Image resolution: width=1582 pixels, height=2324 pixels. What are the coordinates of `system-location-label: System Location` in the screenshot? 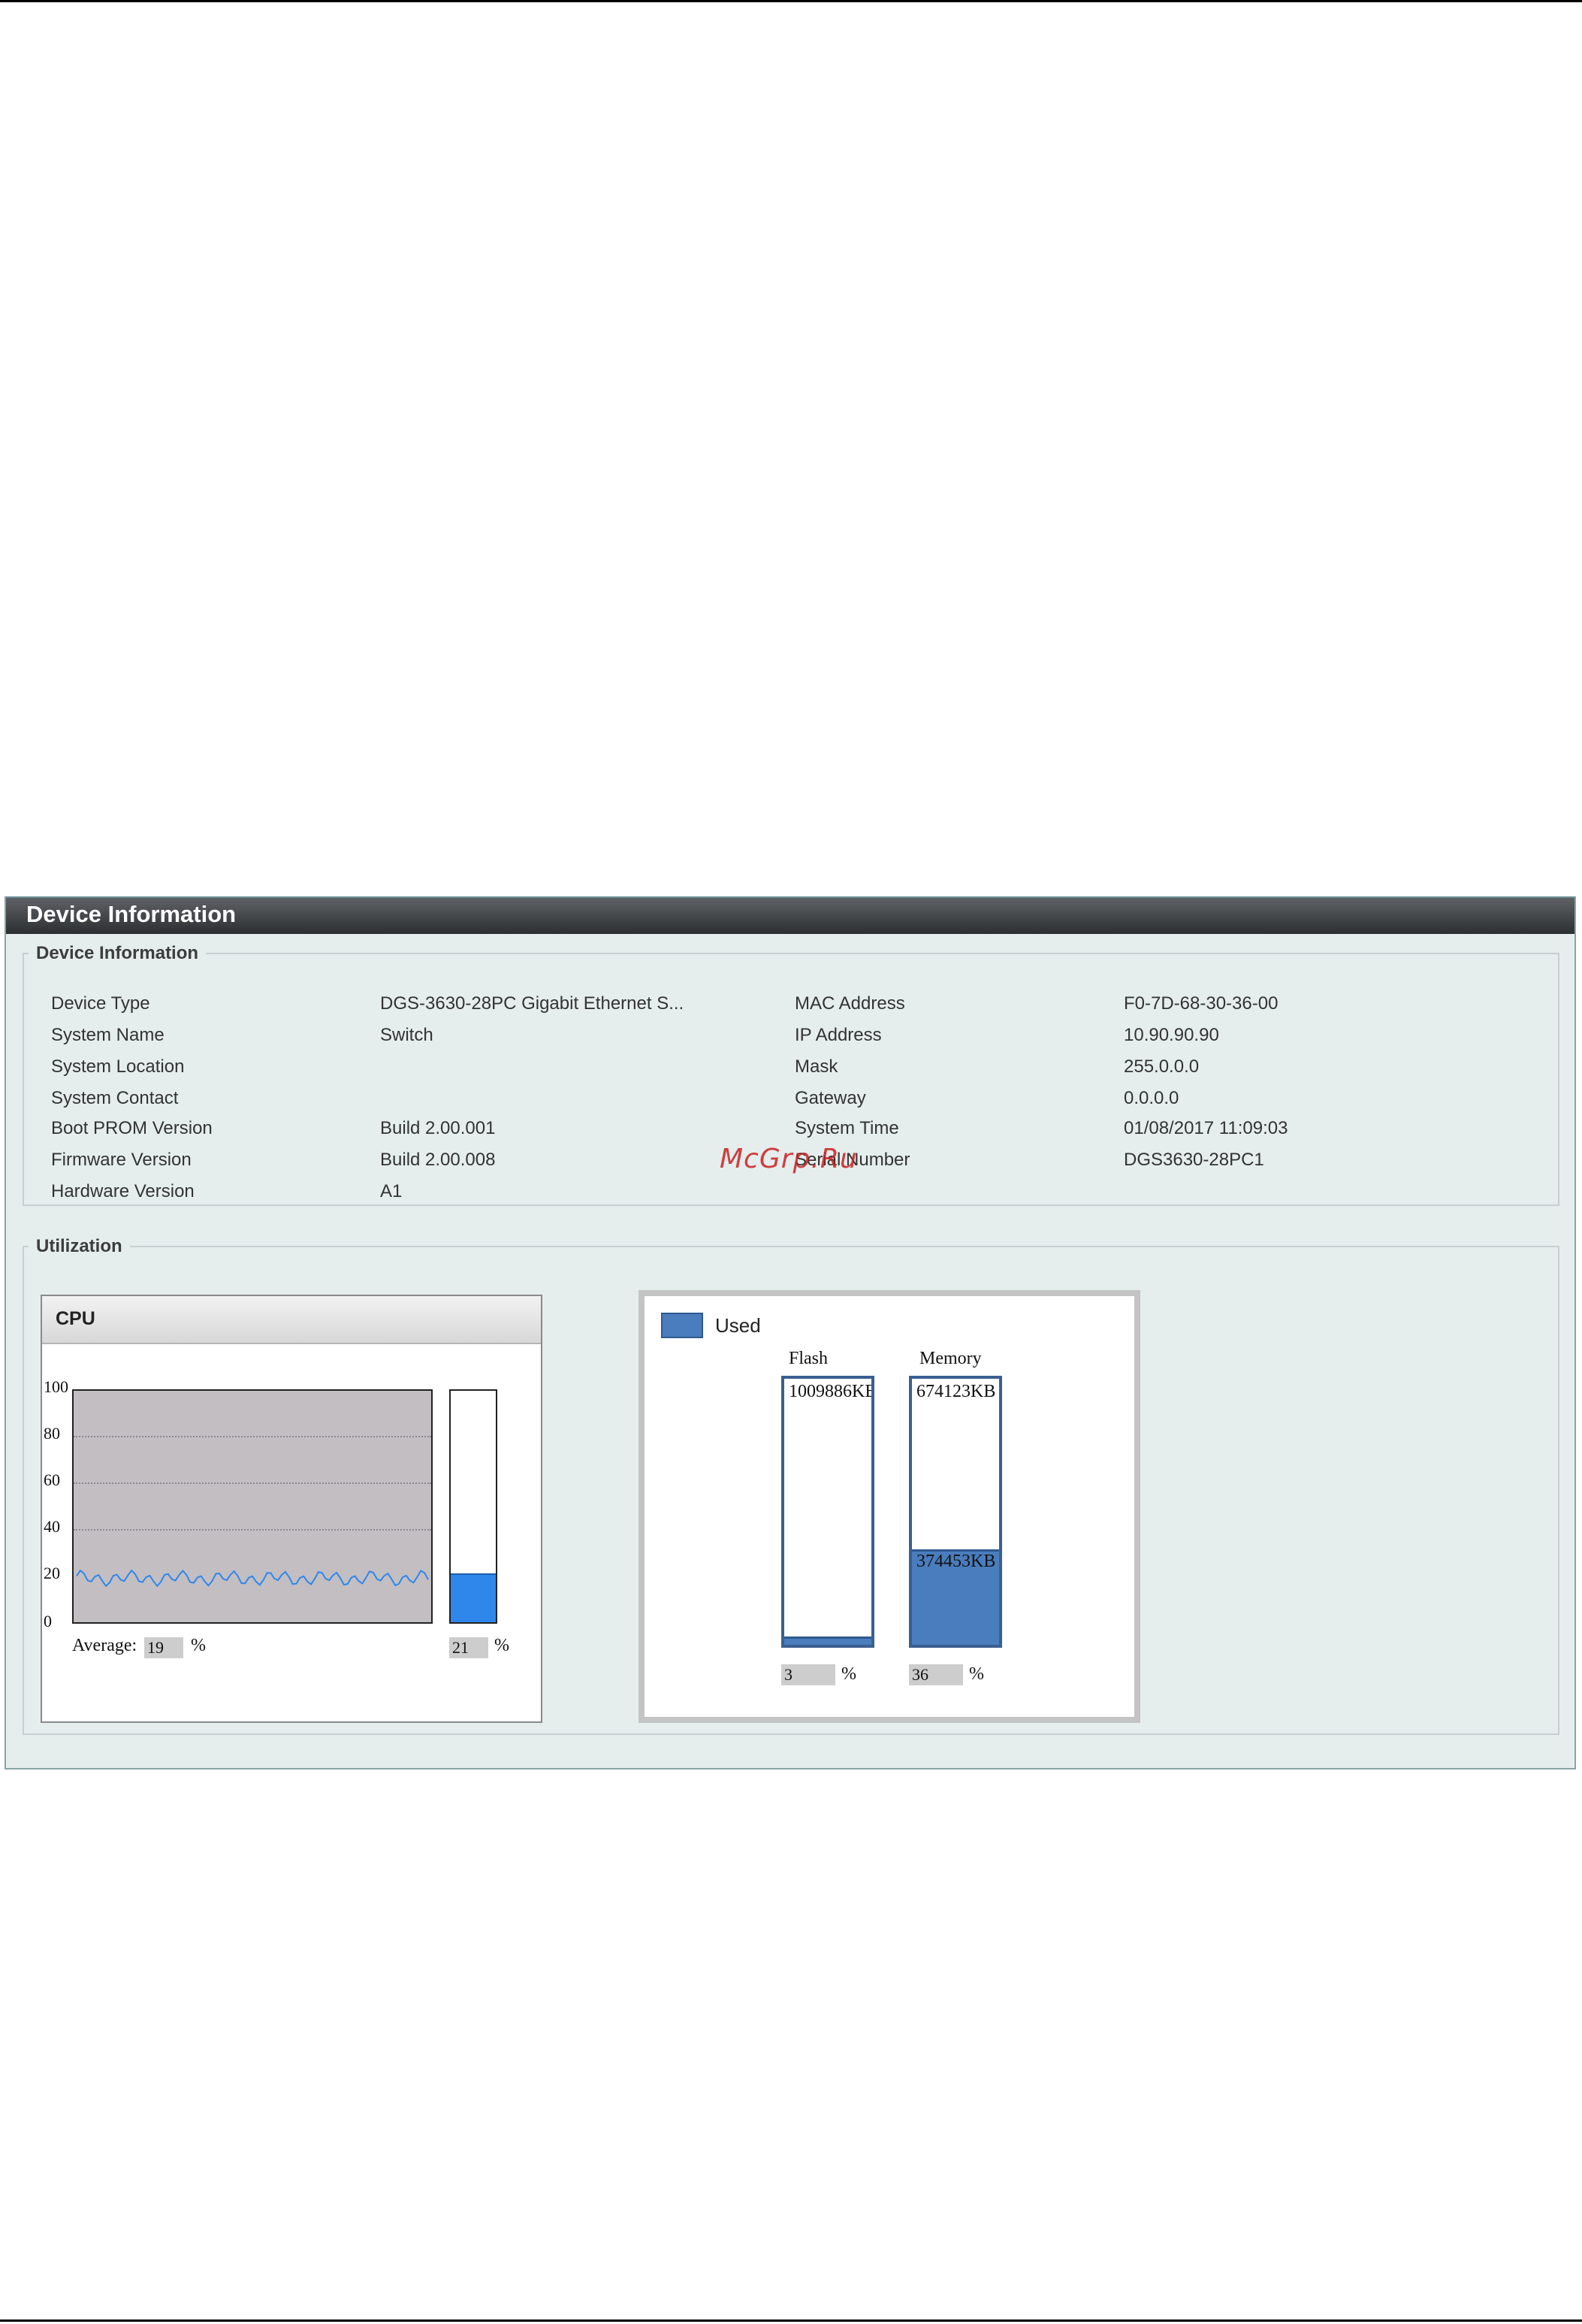 It's located at (118, 1067).